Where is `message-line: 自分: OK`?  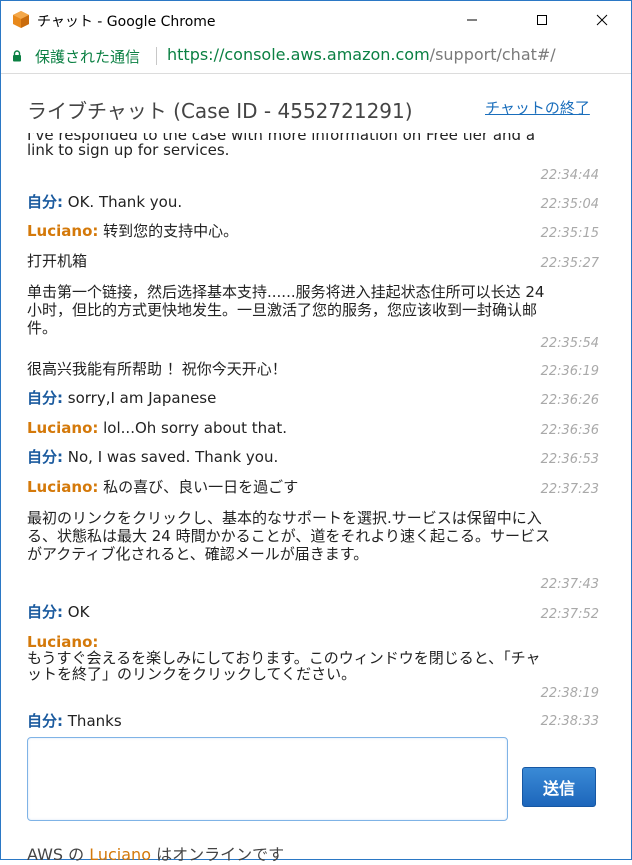 message-line: 自分: OK is located at coordinates (289, 612).